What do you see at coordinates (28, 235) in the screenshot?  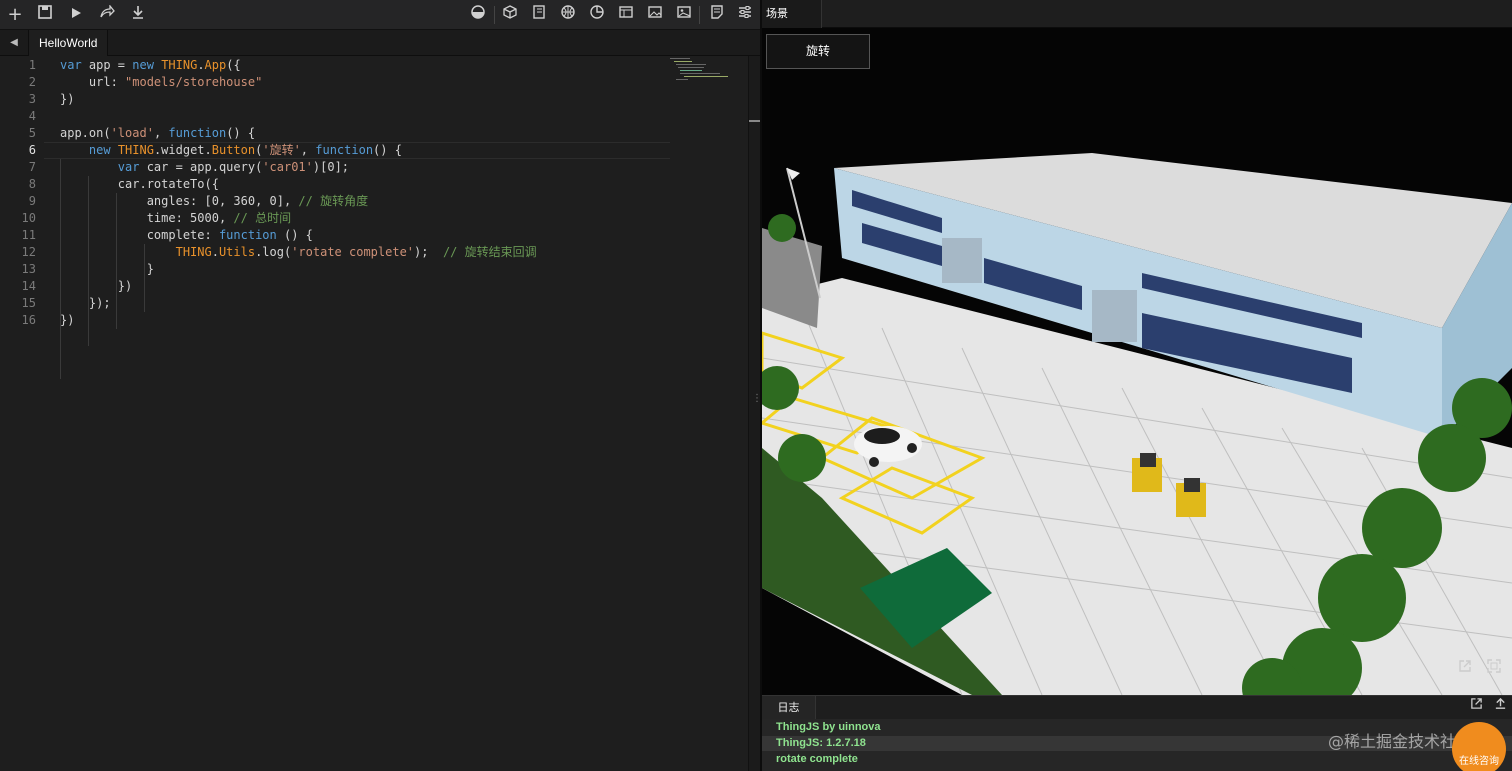 I see `line-number: 11` at bounding box center [28, 235].